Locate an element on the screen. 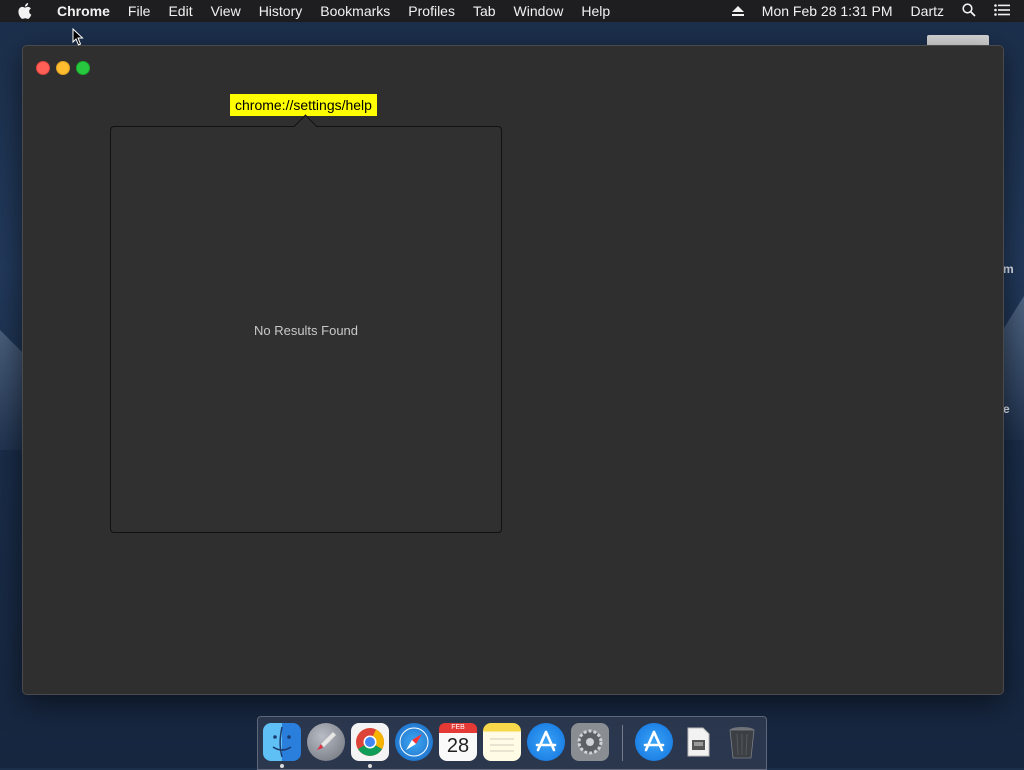 Image resolution: width=1024 pixels, height=770 pixels. menu-extras: Mon Feb 28 1:31 PM Dartz is located at coordinates (873, 11).